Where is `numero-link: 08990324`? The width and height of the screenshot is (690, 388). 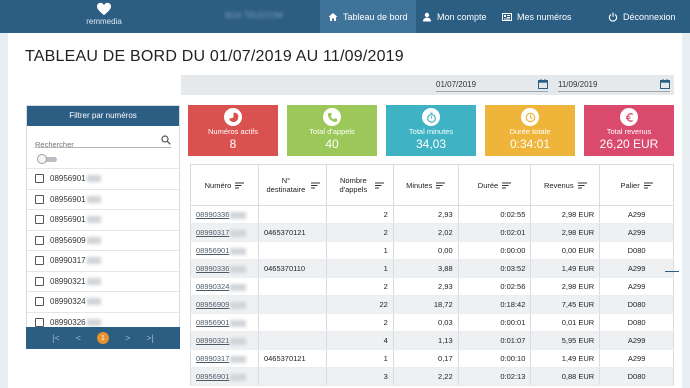 numero-link: 08990324 is located at coordinates (212, 286).